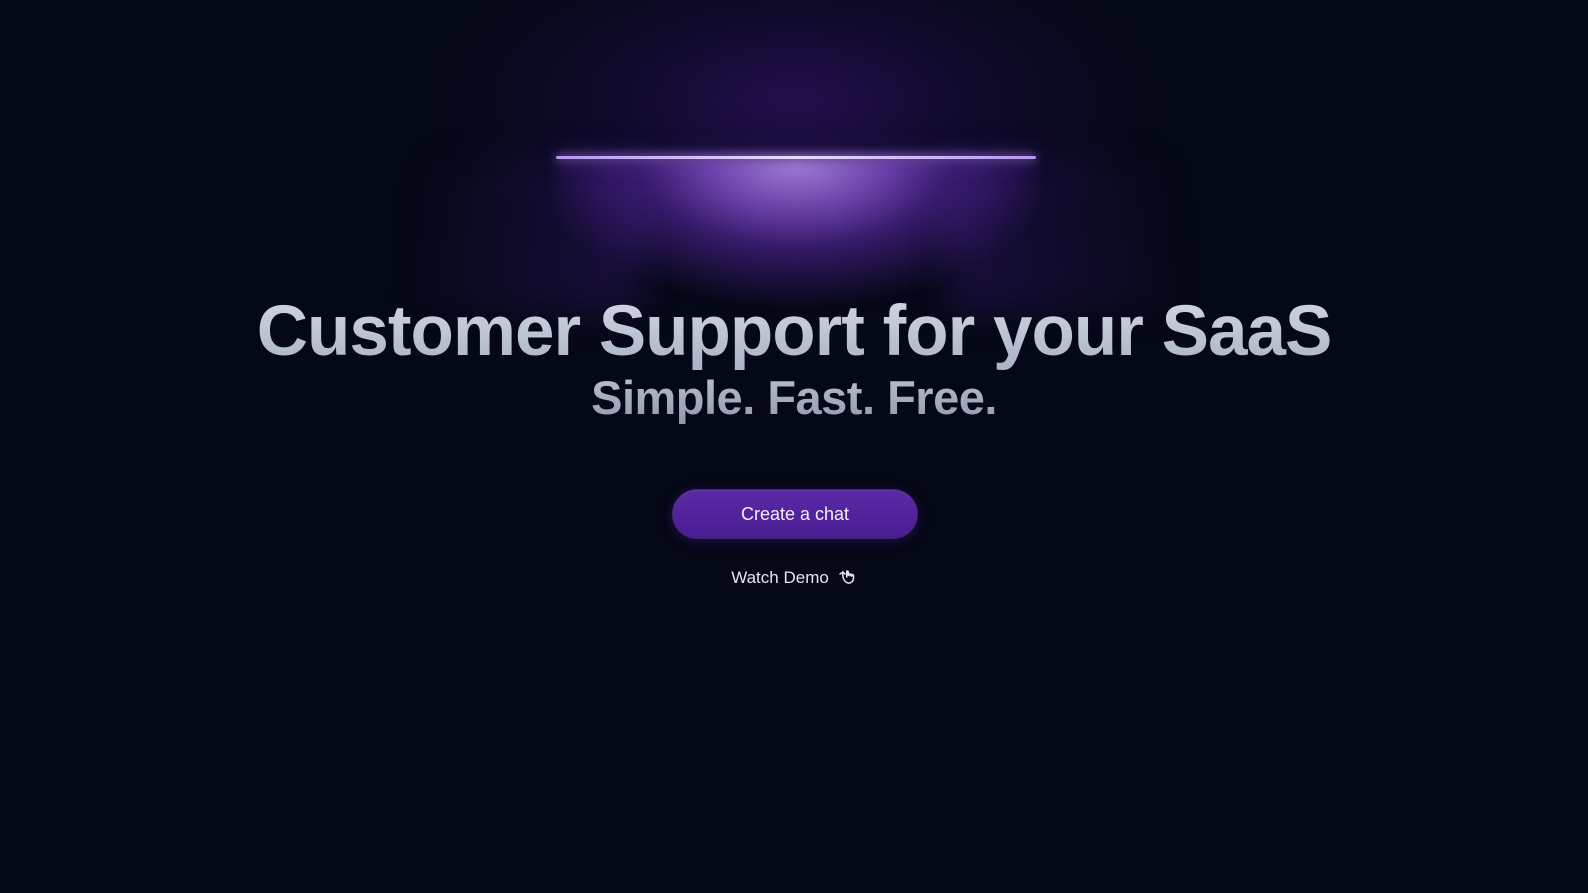 The height and width of the screenshot is (893, 1588). I want to click on light-beam-right, so click(1060, 235).